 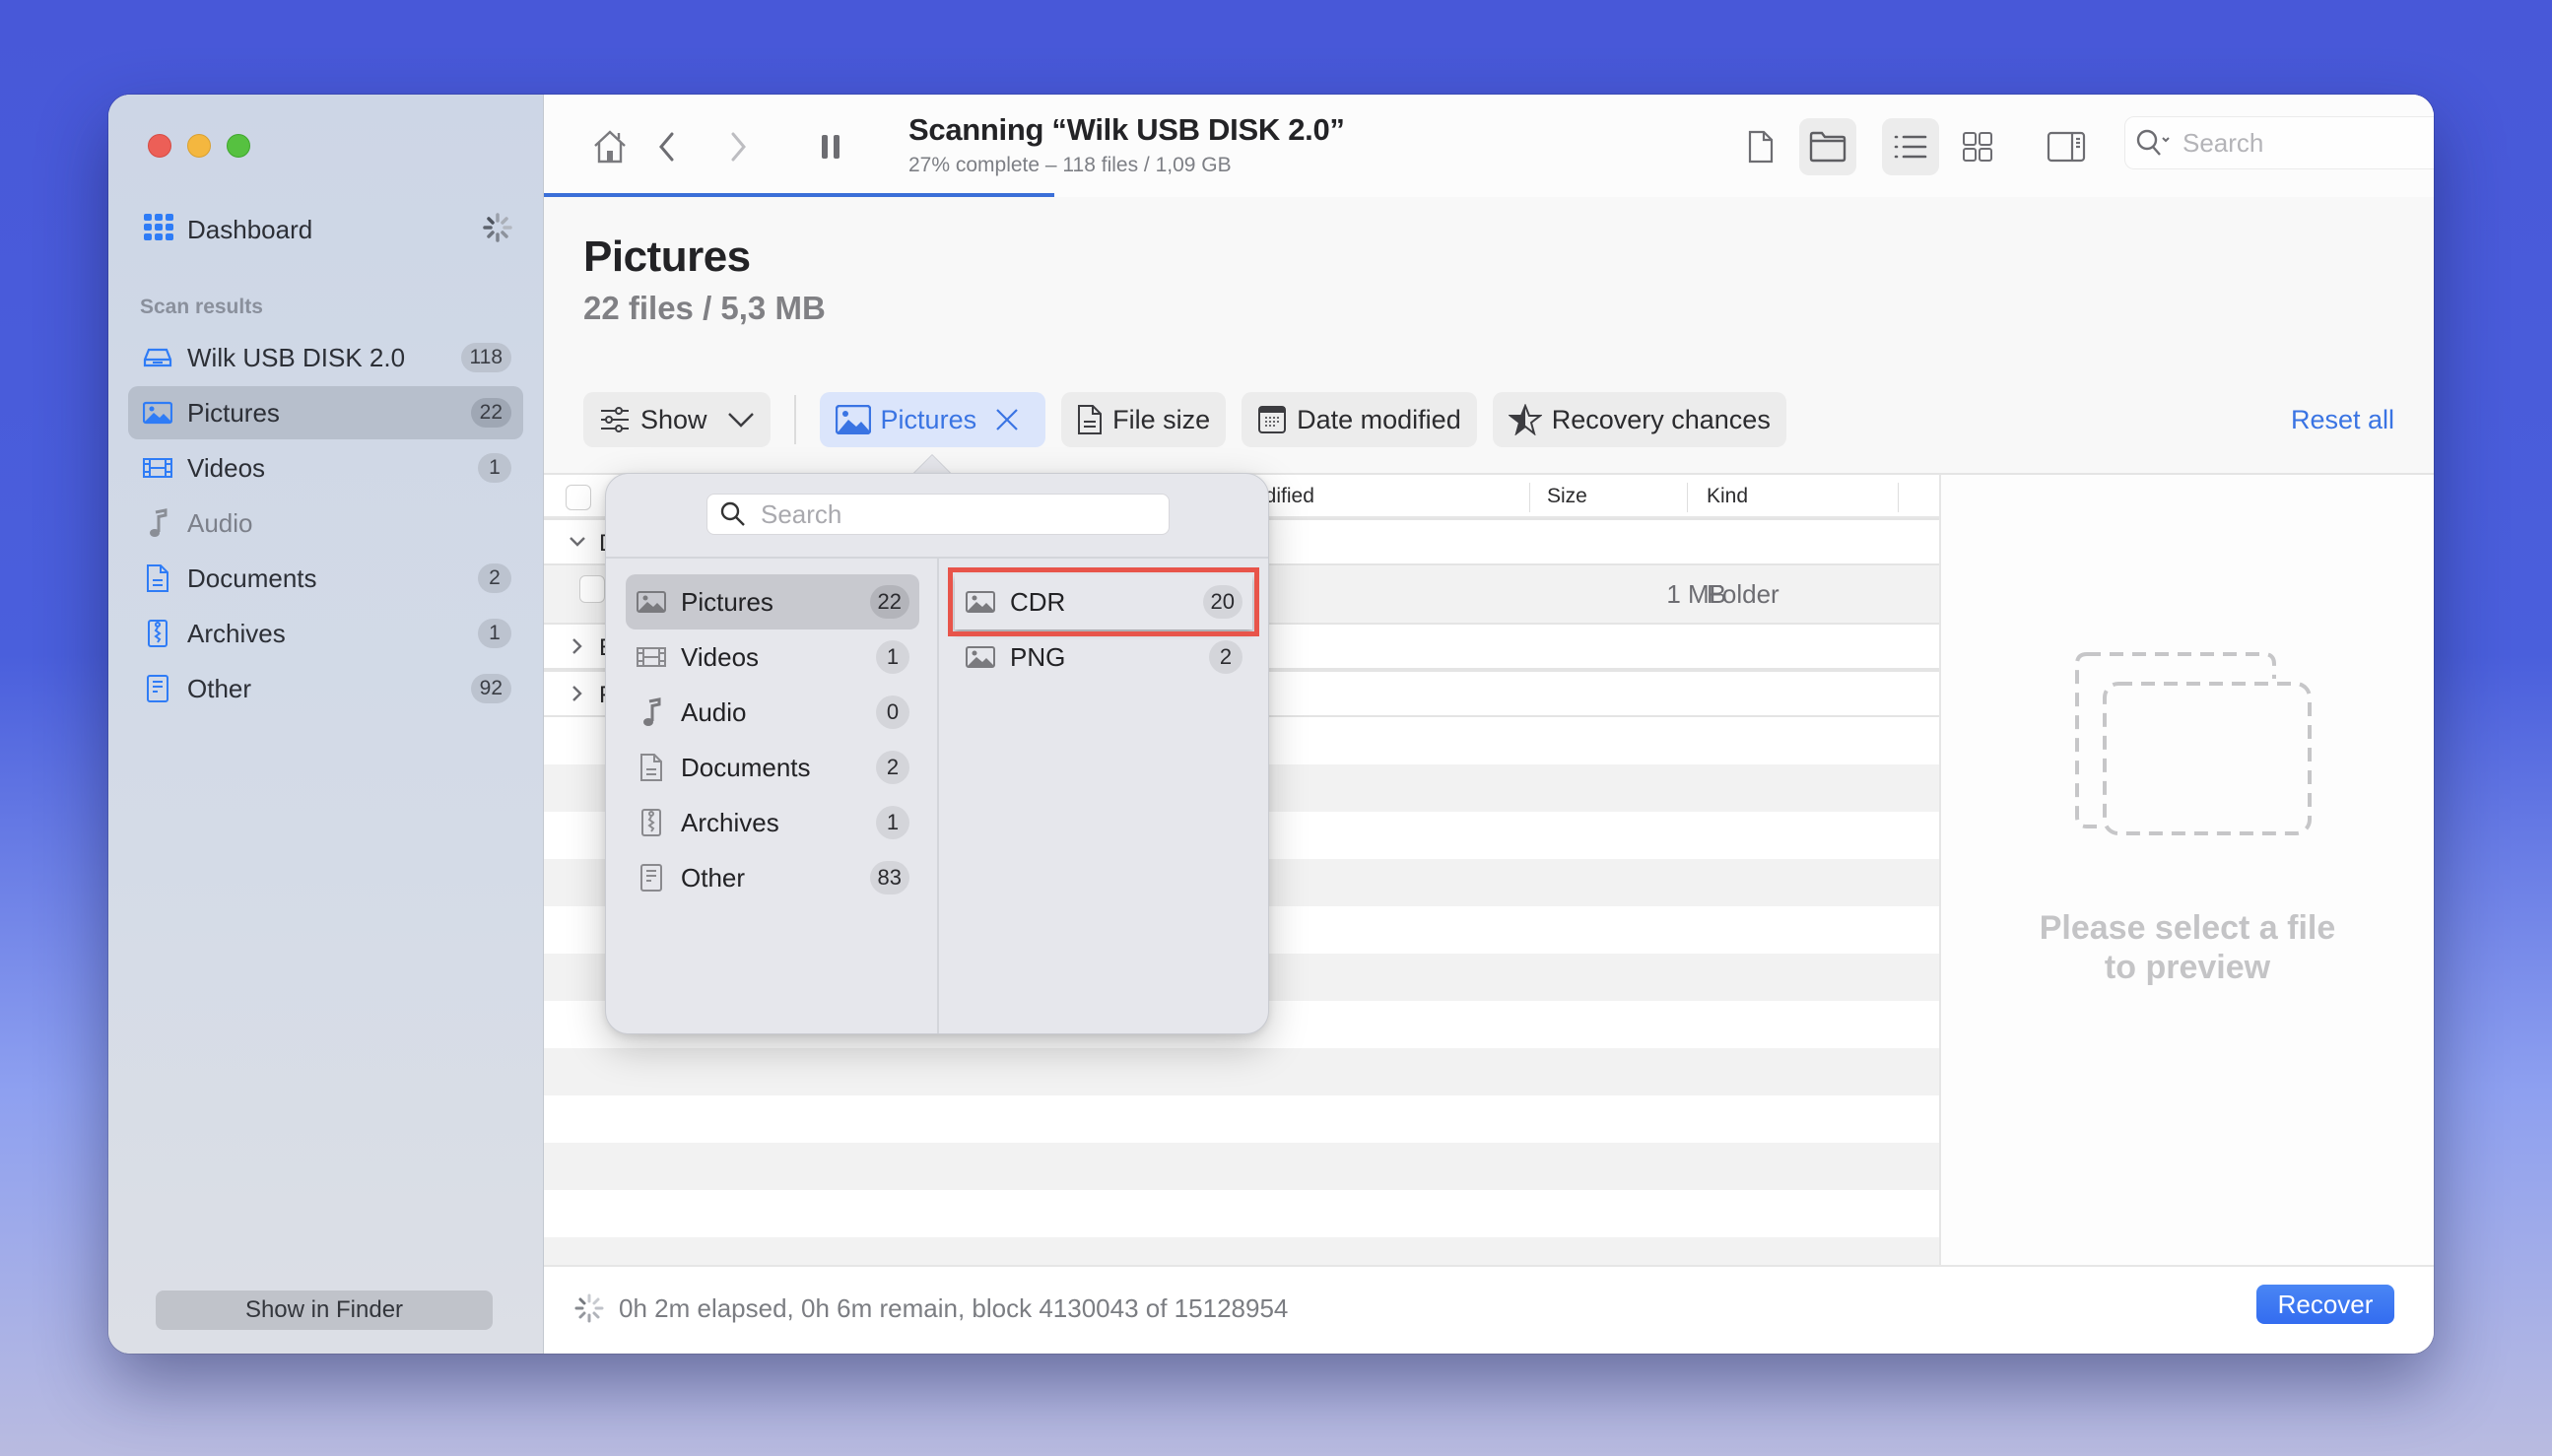 I want to click on search-input: Search, so click(x=2279, y=142).